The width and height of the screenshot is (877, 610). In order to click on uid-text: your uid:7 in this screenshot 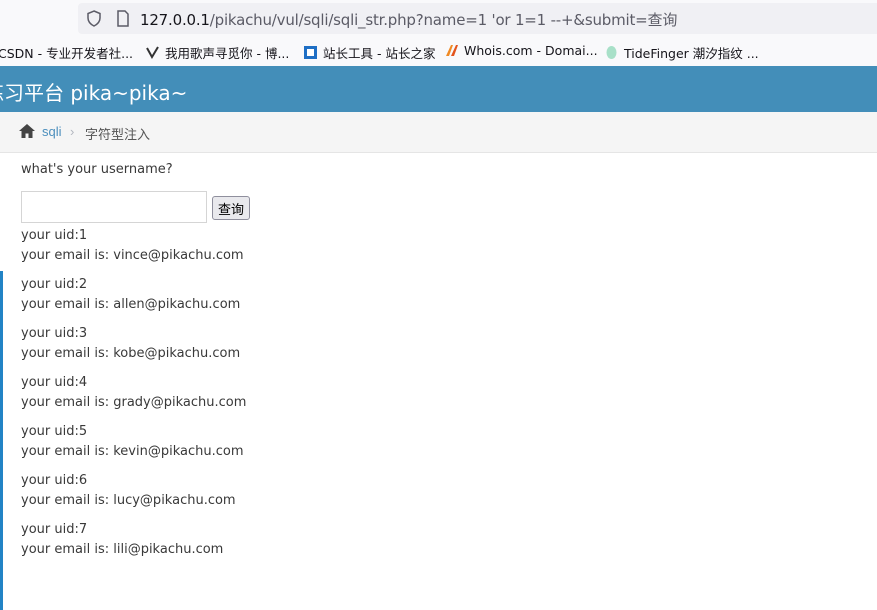, I will do `click(54, 529)`.